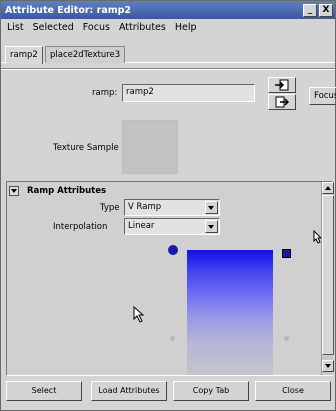  What do you see at coordinates (310, 10) in the screenshot?
I see `minimize-button: _` at bounding box center [310, 10].